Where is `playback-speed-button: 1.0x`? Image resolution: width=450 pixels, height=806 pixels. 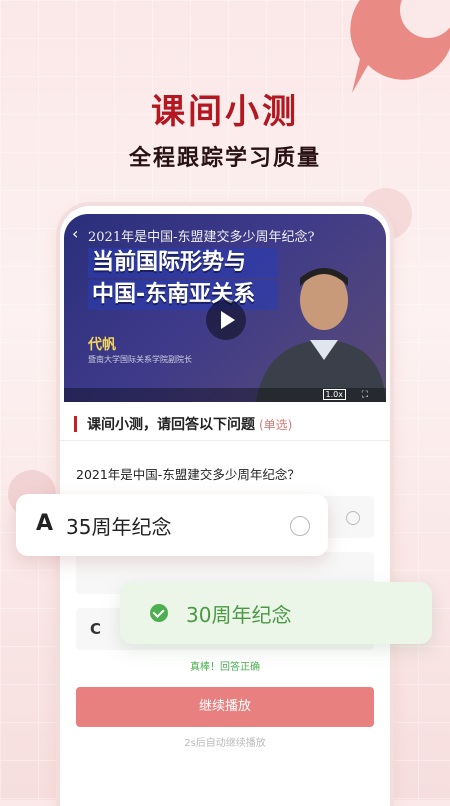
playback-speed-button: 1.0x is located at coordinates (334, 394).